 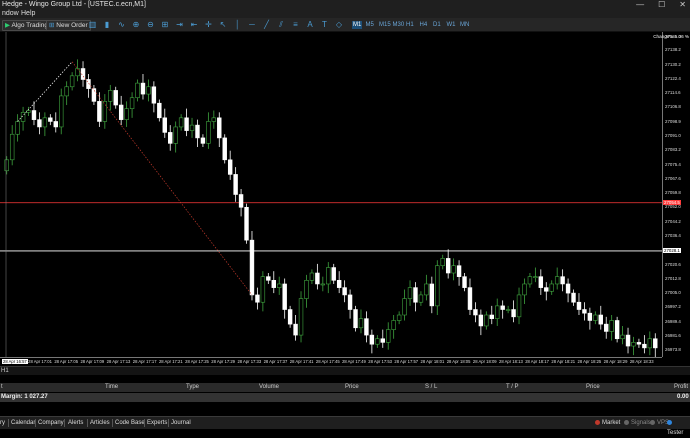 I want to click on col-volume: Volume, so click(x=269, y=387).